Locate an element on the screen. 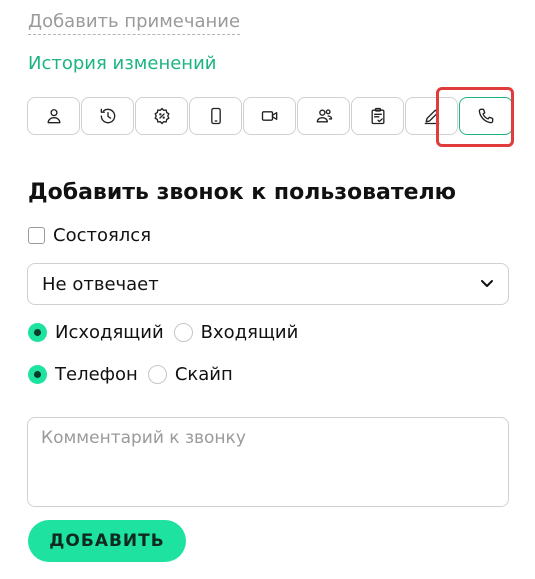 This screenshot has height=579, width=535. tab-history is located at coordinates (107, 116).